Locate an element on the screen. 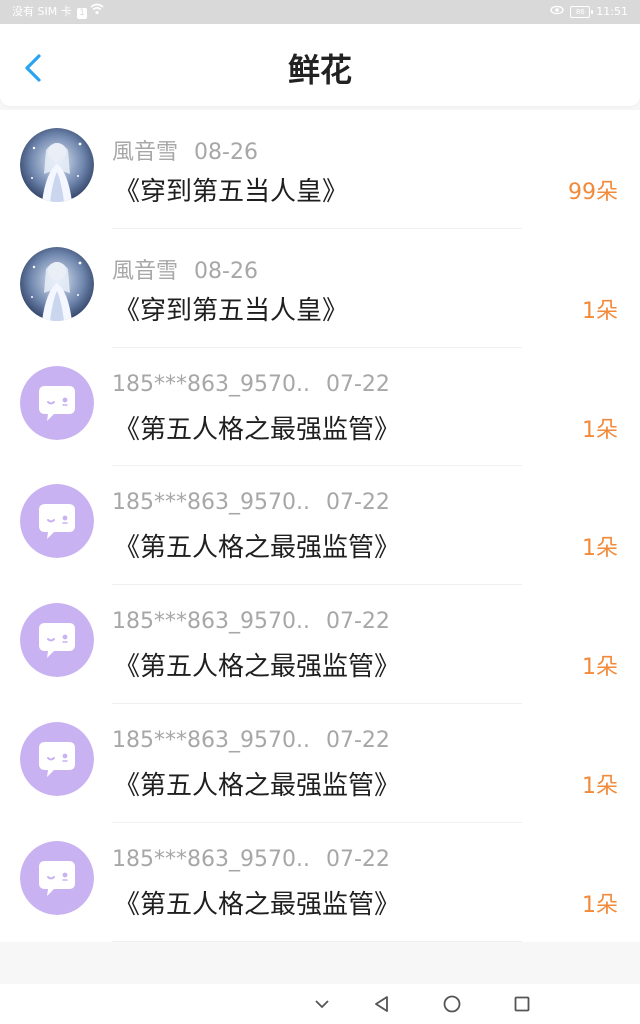  clock: 11:51 is located at coordinates (612, 11).